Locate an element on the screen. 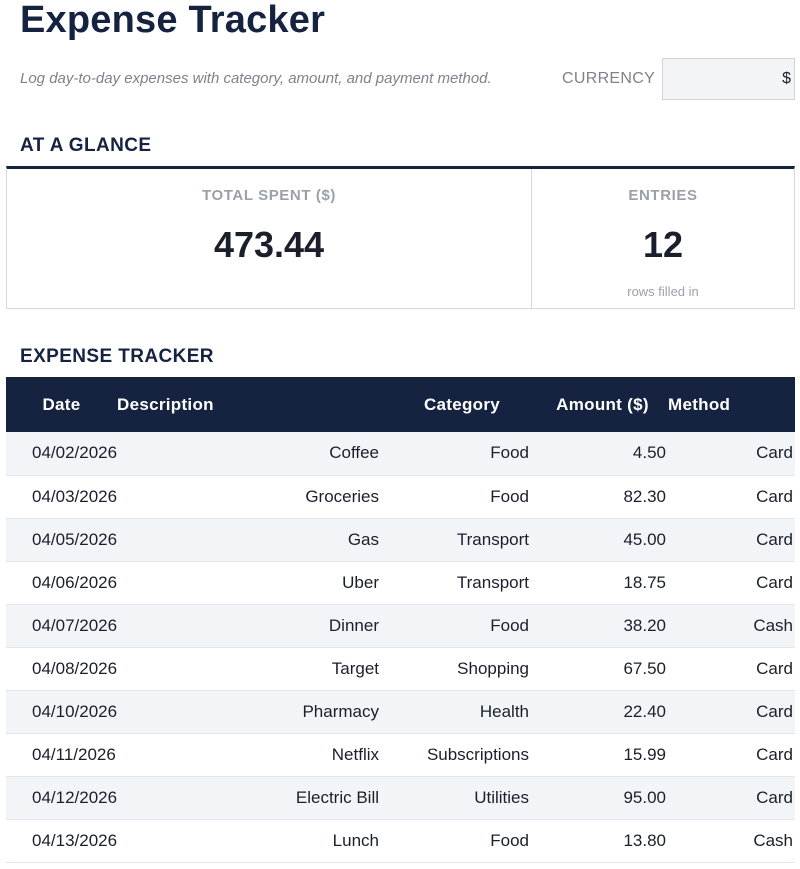 The height and width of the screenshot is (869, 800). cell-amount: 82.30 is located at coordinates (602, 497).